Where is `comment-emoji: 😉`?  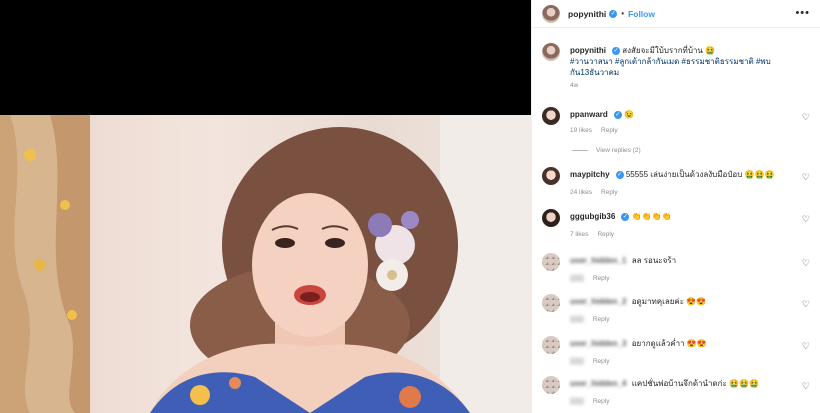 comment-emoji: 😉 is located at coordinates (629, 114).